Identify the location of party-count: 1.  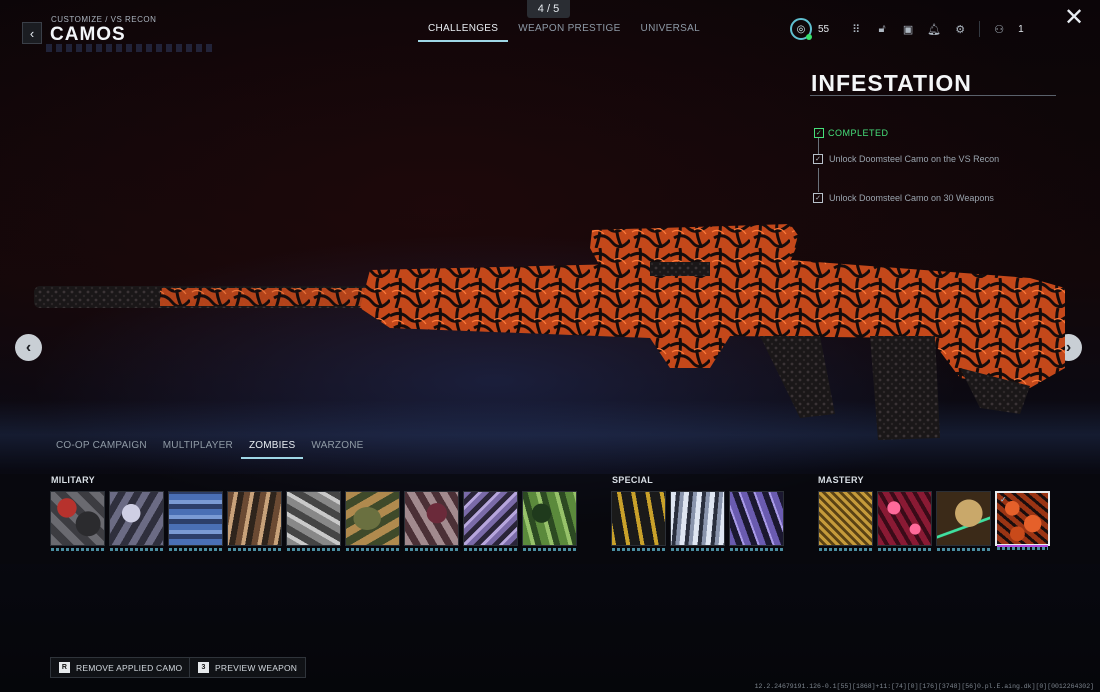
(1021, 29).